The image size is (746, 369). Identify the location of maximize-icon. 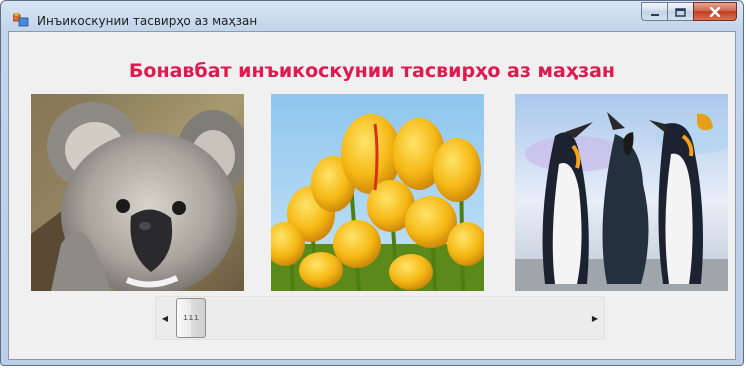
(680, 11).